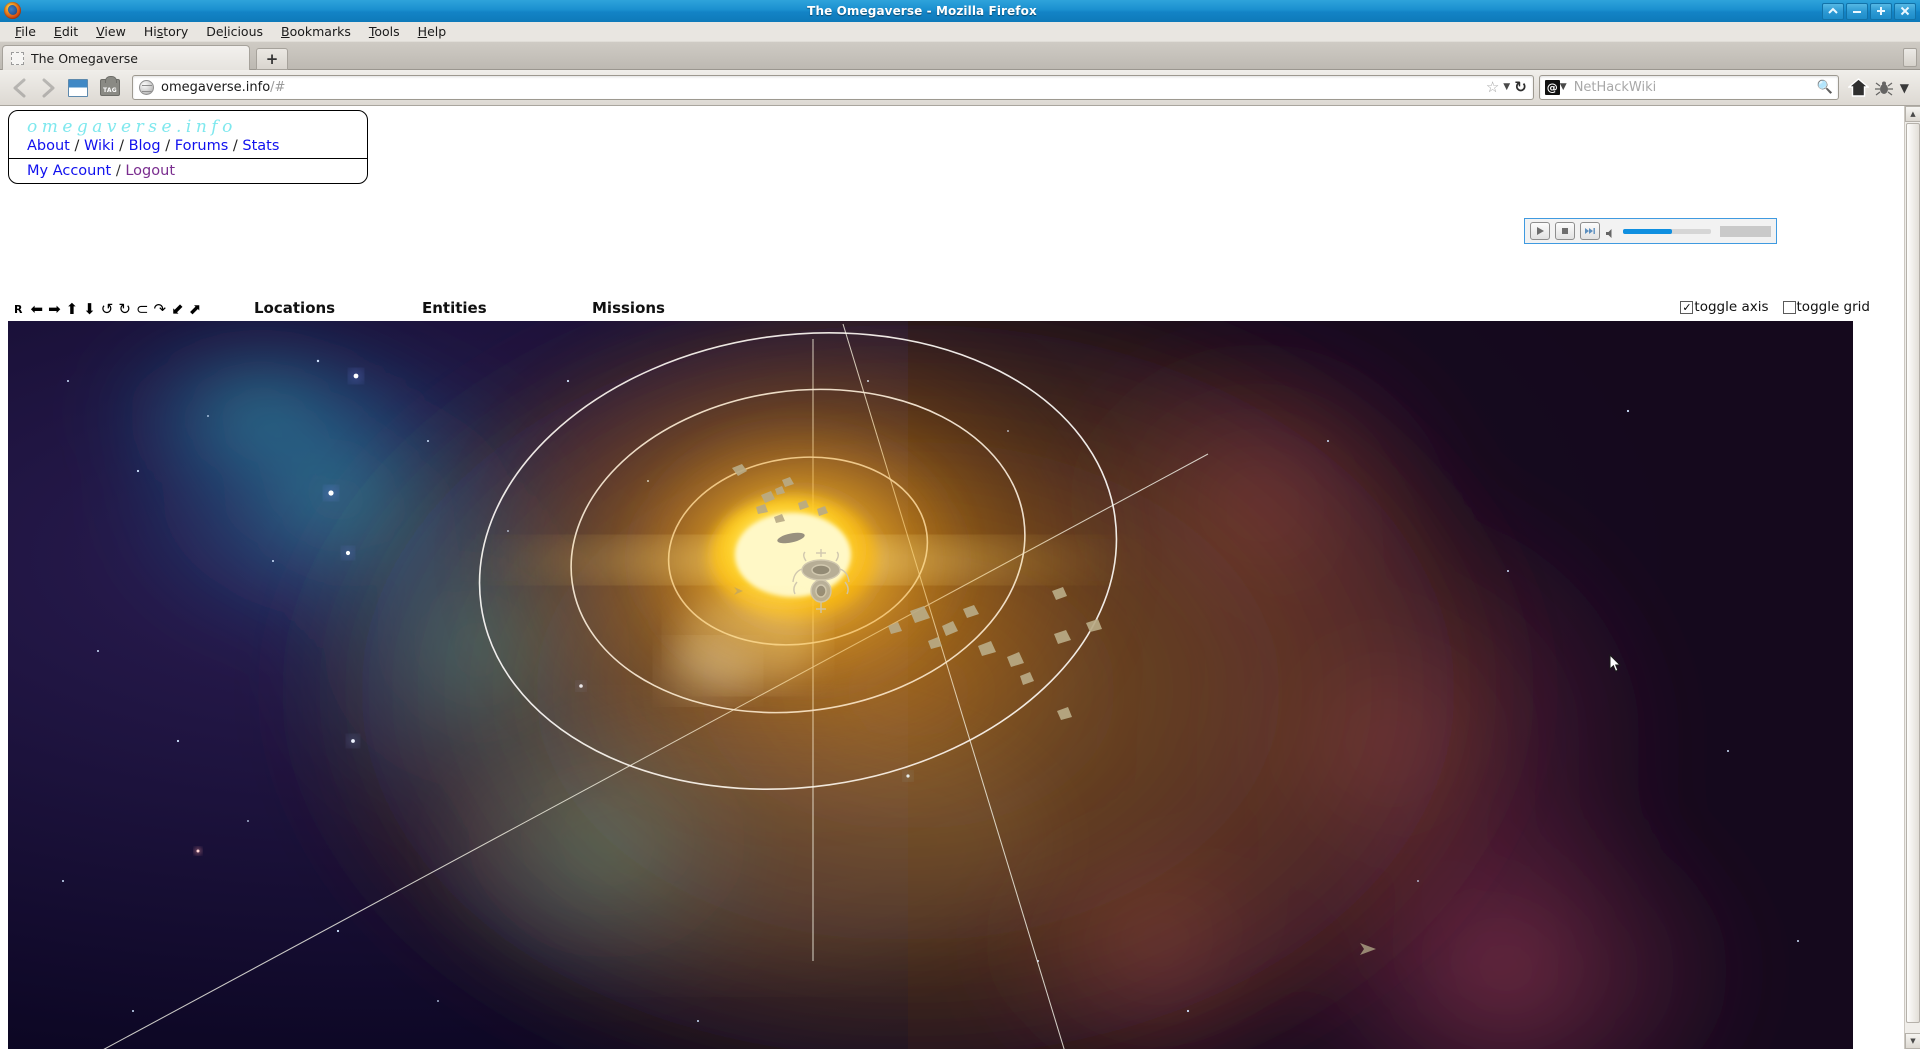  I want to click on scrollbar-thumb, so click(1913, 573).